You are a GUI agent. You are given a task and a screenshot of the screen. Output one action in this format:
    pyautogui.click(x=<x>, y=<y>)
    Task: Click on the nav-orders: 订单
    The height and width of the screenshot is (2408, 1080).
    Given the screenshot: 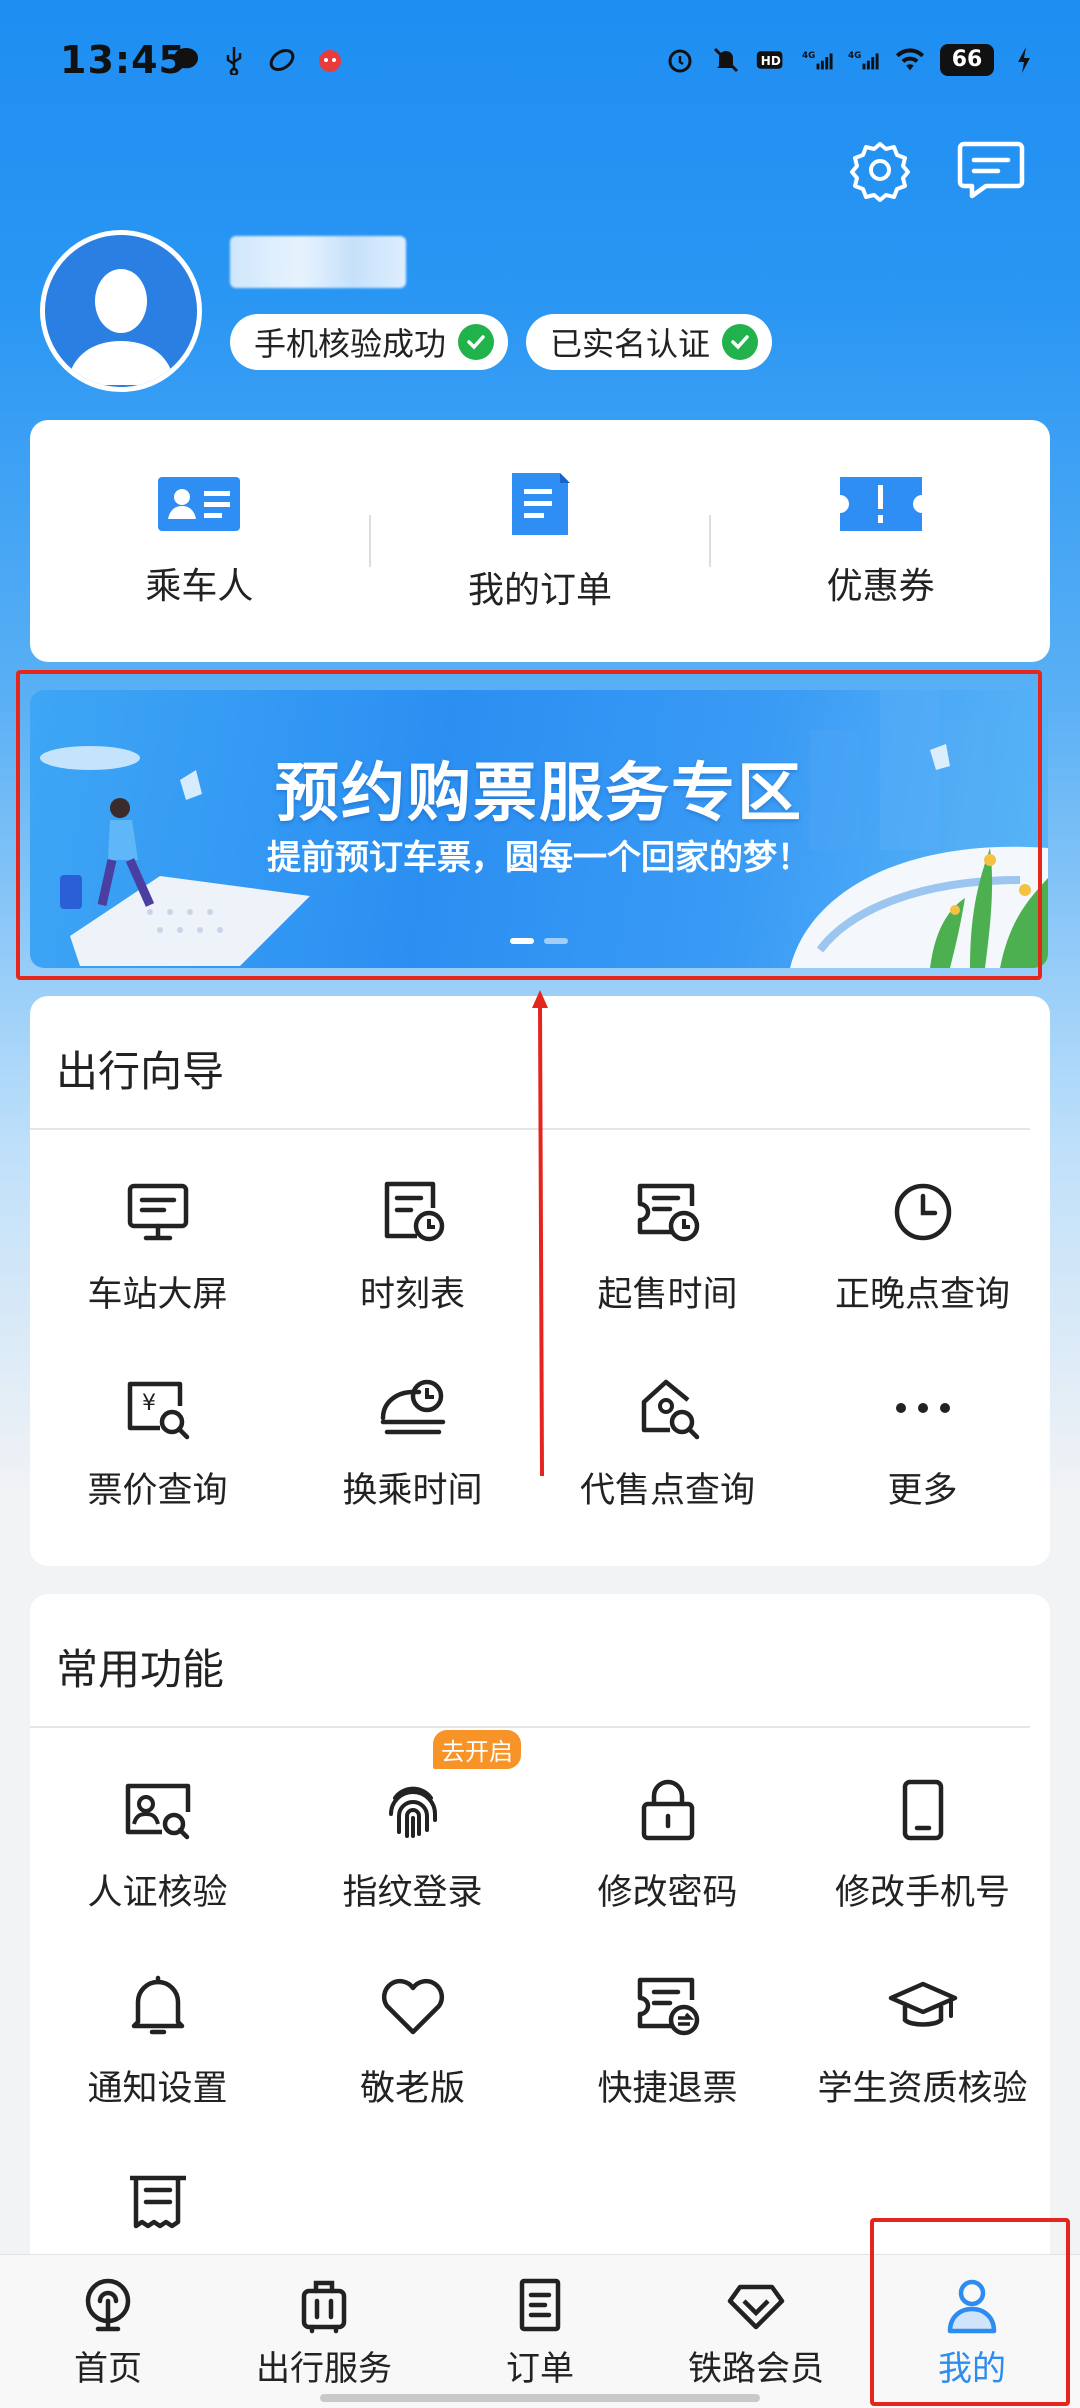 What is the action you would take?
    pyautogui.click(x=540, y=2331)
    